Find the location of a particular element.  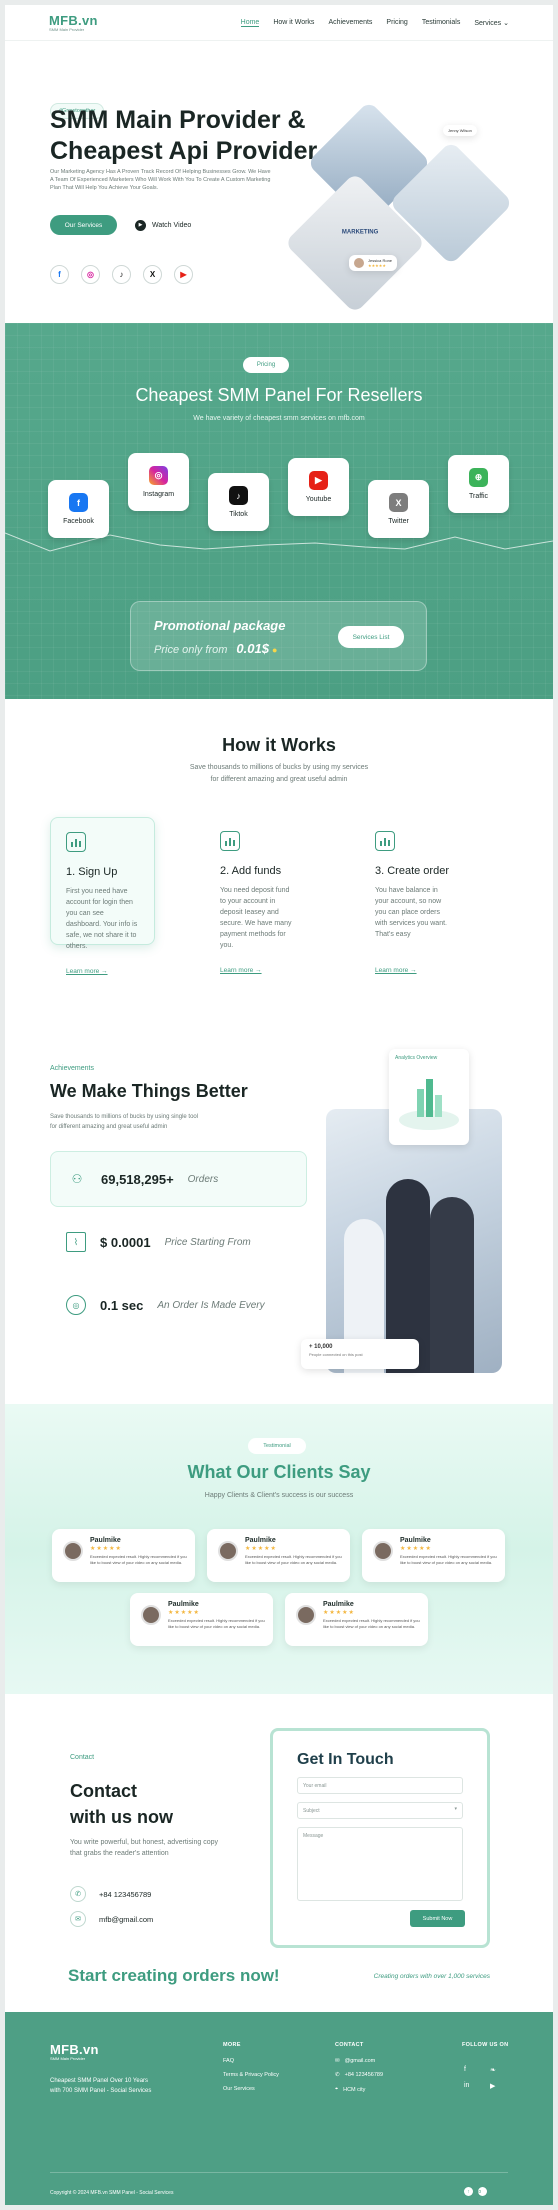

footer-contact-phone-text: +84 123456789 is located at coordinates (363, 2075).